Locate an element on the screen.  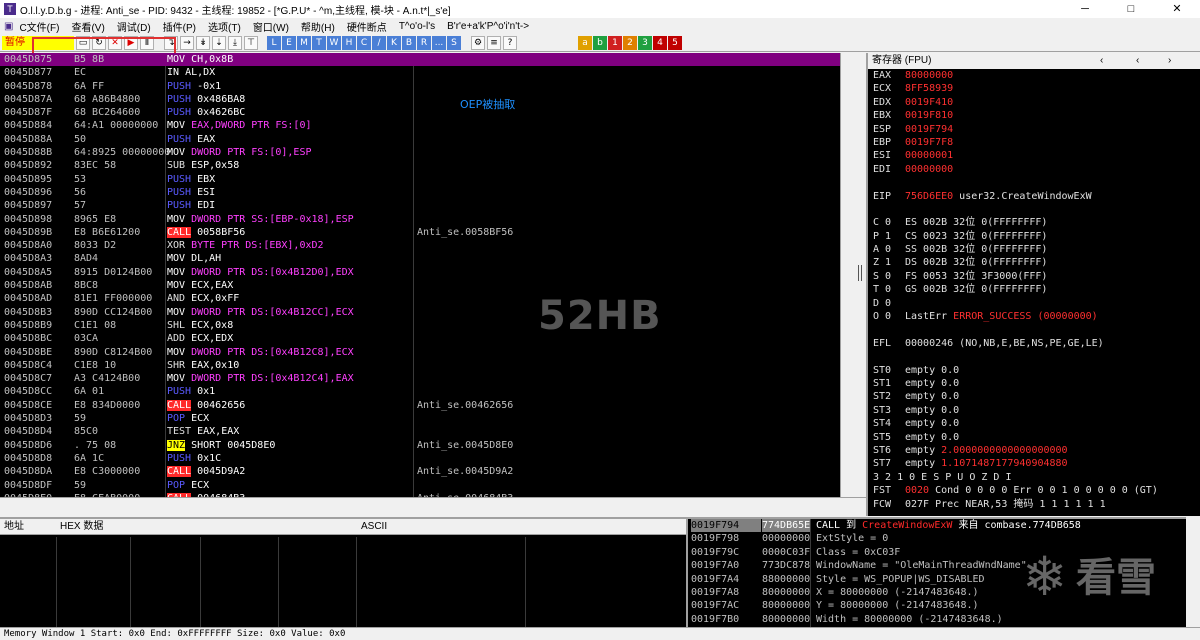
pane-splitter is located at coordinates (860, 273).